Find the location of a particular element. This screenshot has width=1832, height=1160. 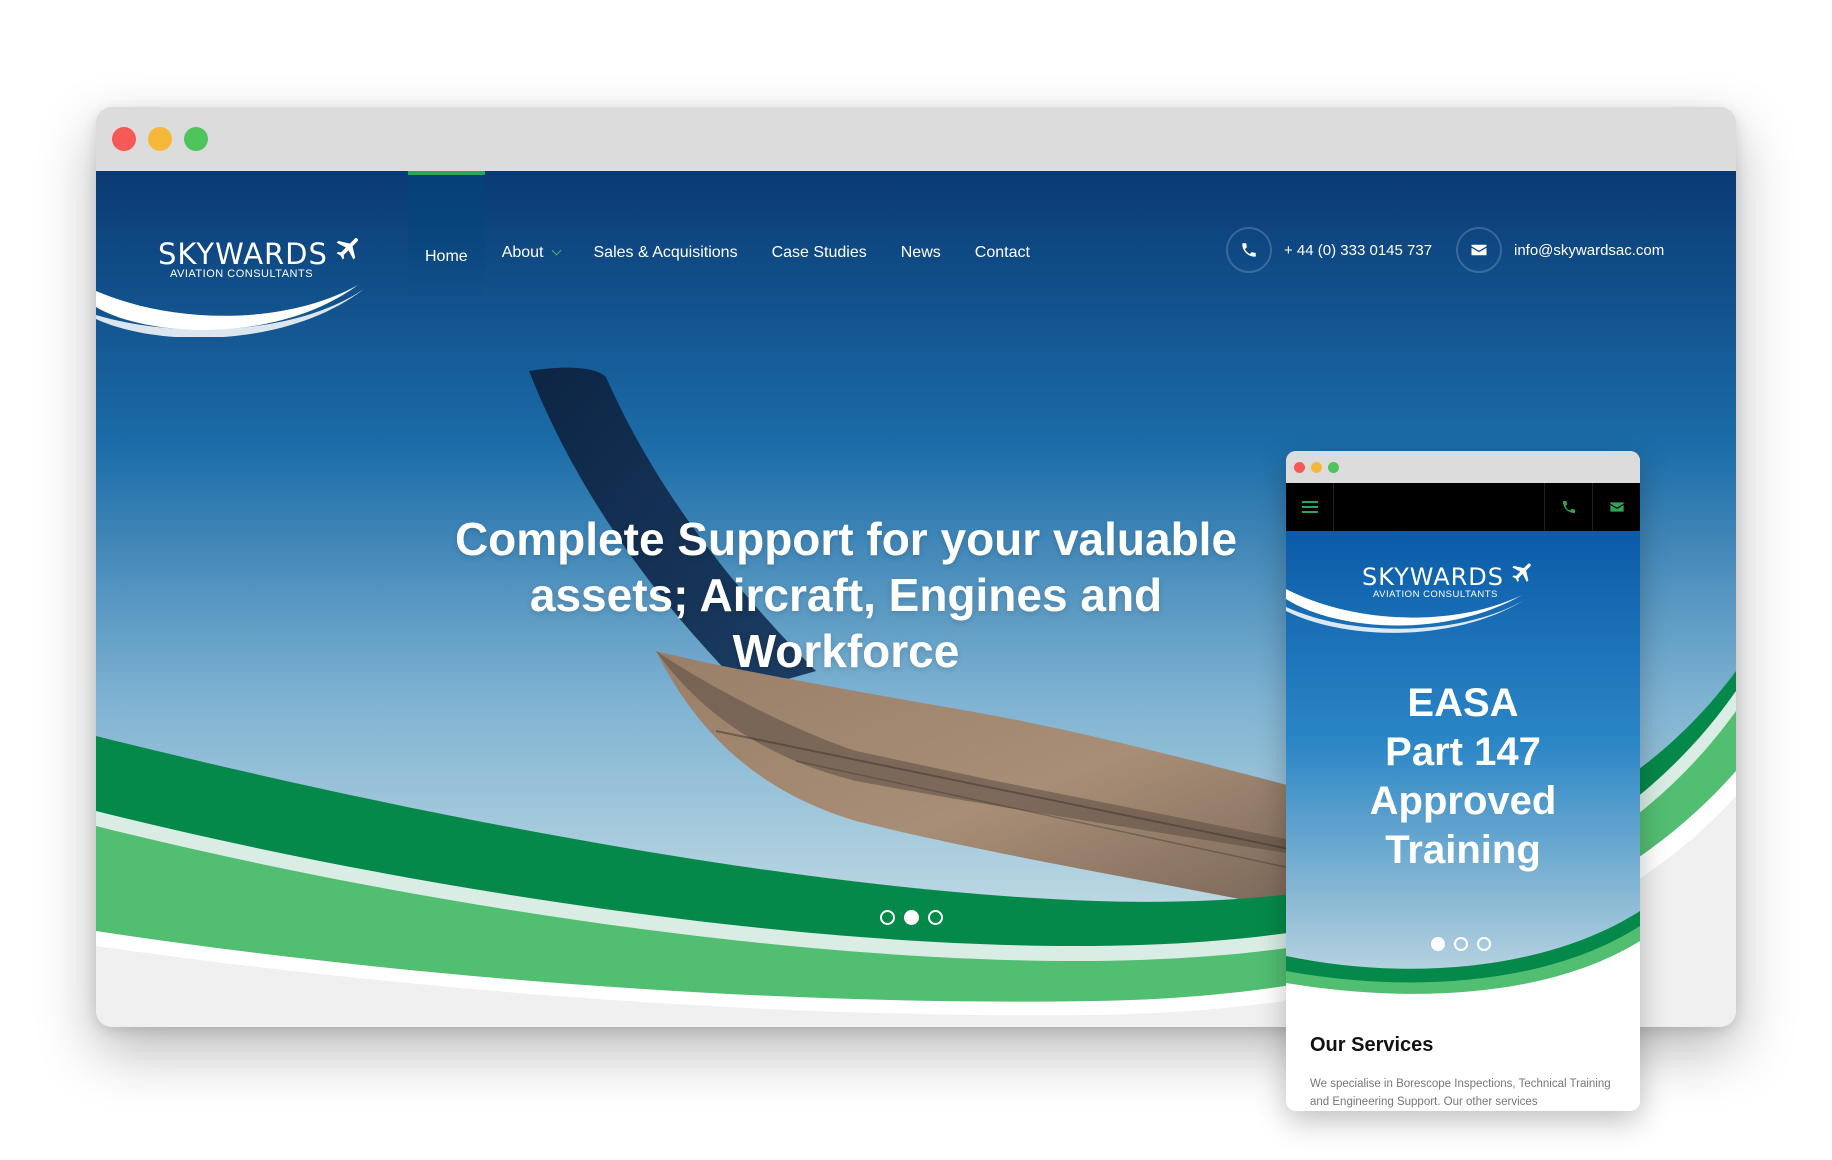

hamburger-icon is located at coordinates (1310, 507).